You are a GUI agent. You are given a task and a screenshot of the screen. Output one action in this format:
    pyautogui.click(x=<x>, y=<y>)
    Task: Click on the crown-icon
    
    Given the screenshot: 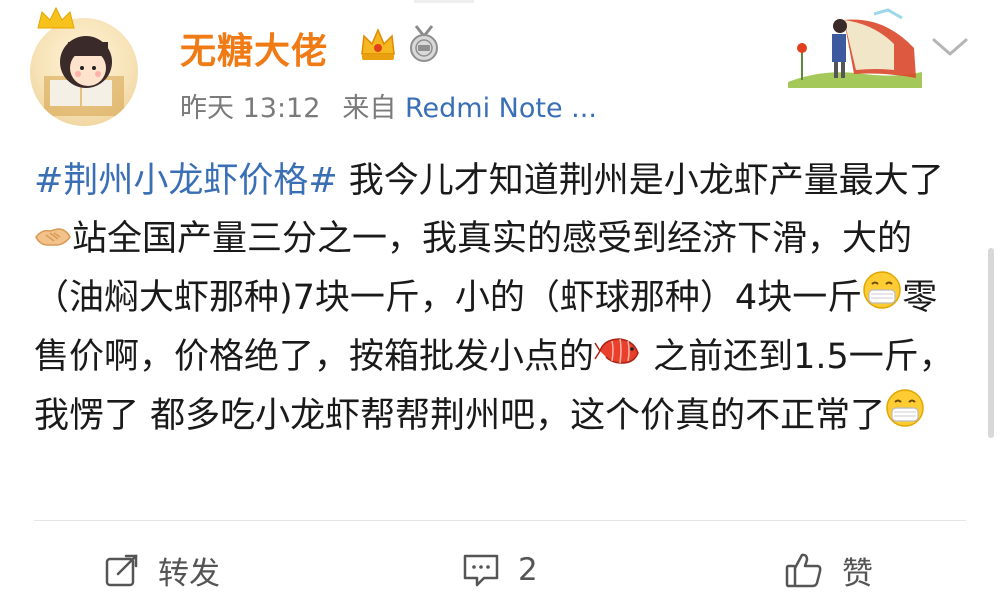 What is the action you would take?
    pyautogui.click(x=378, y=44)
    